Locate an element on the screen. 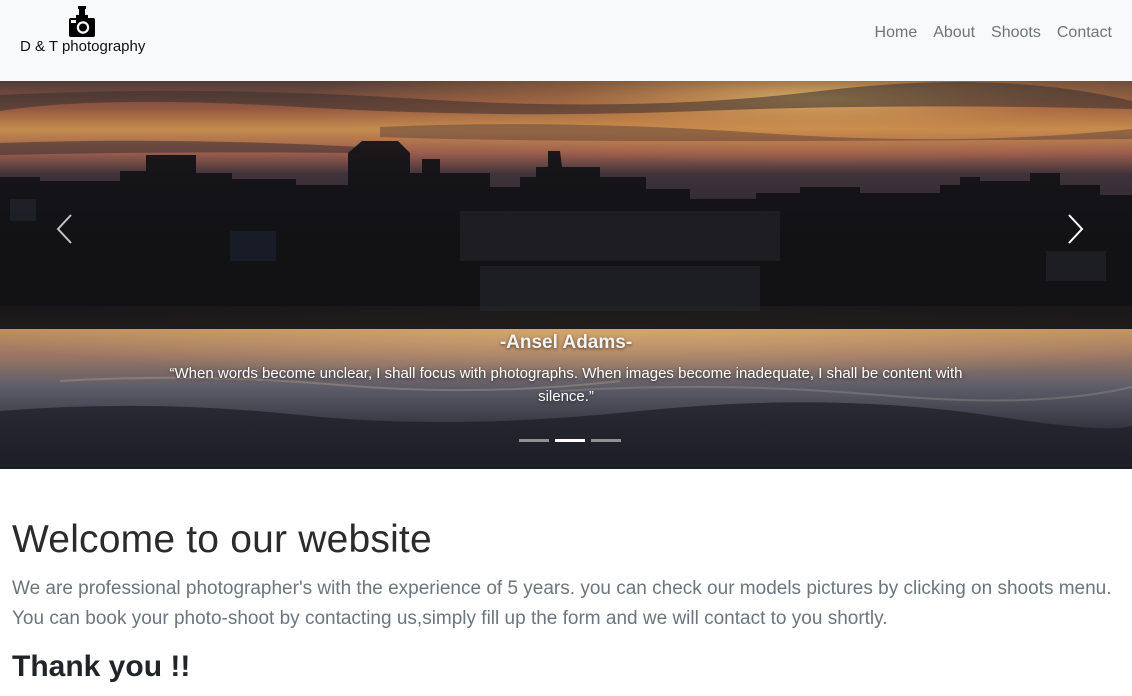 The image size is (1132, 696). carousel-indicators is located at coordinates (570, 440).